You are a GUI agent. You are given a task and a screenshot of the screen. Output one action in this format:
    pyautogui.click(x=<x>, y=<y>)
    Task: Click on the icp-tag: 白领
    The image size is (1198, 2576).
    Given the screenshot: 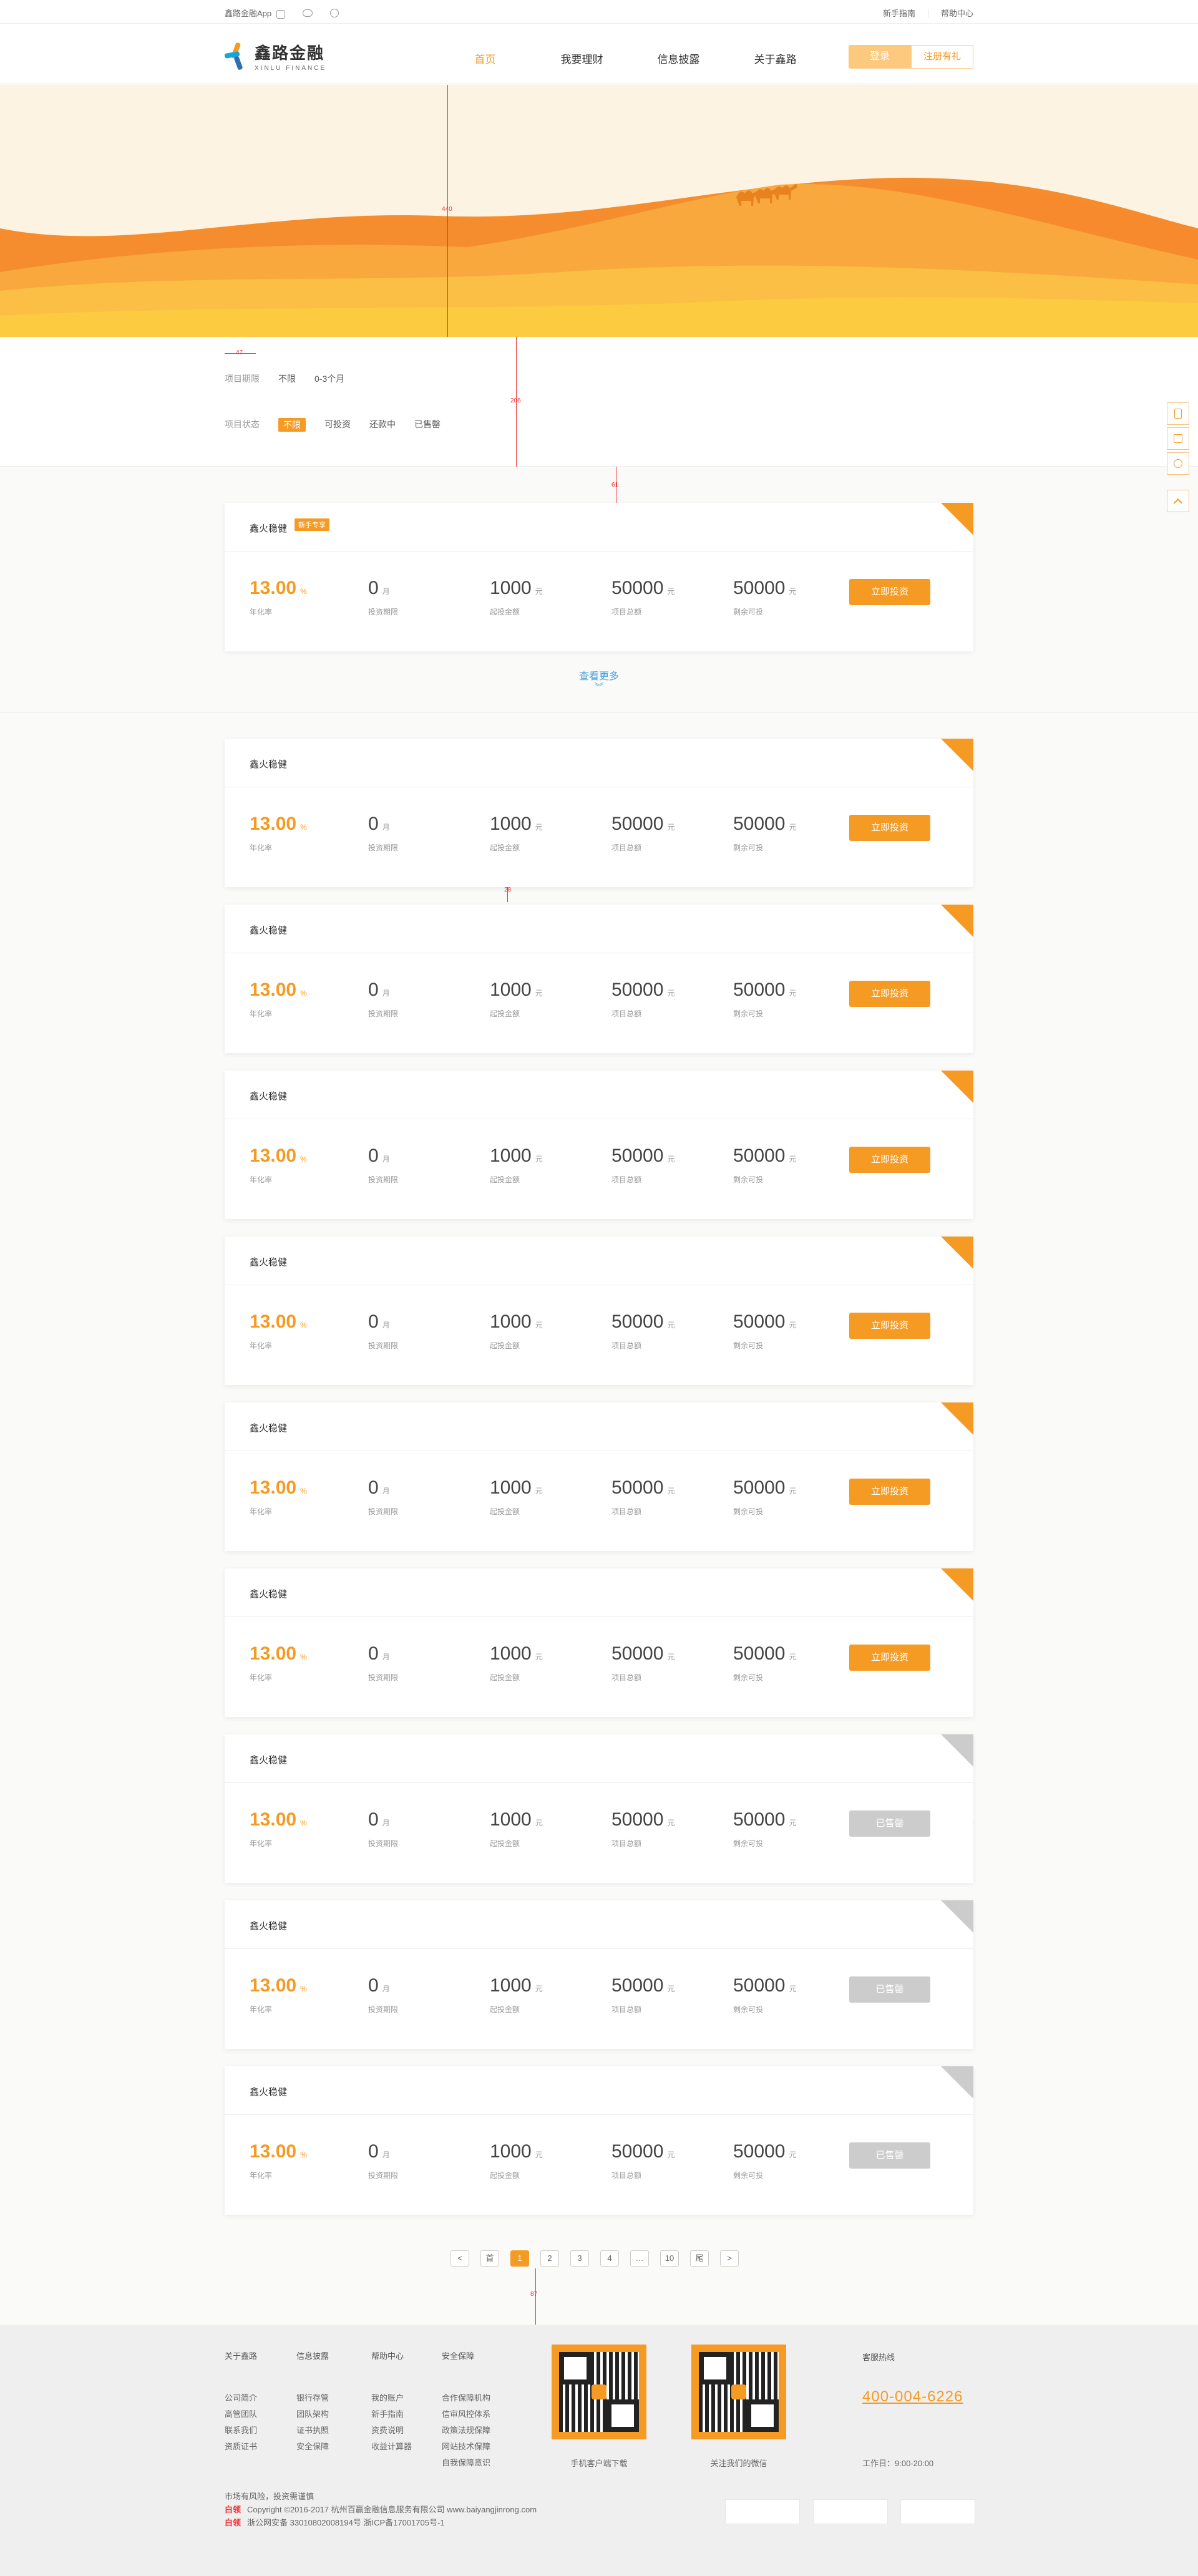 What is the action you would take?
    pyautogui.click(x=233, y=2522)
    